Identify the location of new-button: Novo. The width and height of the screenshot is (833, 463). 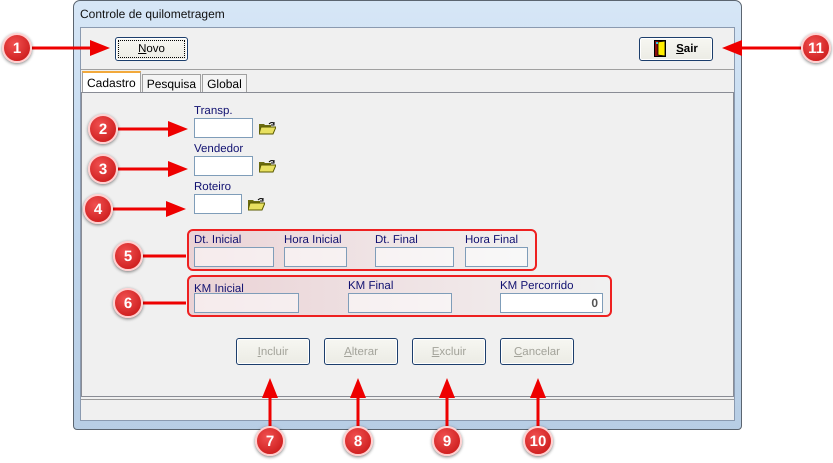
(151, 48).